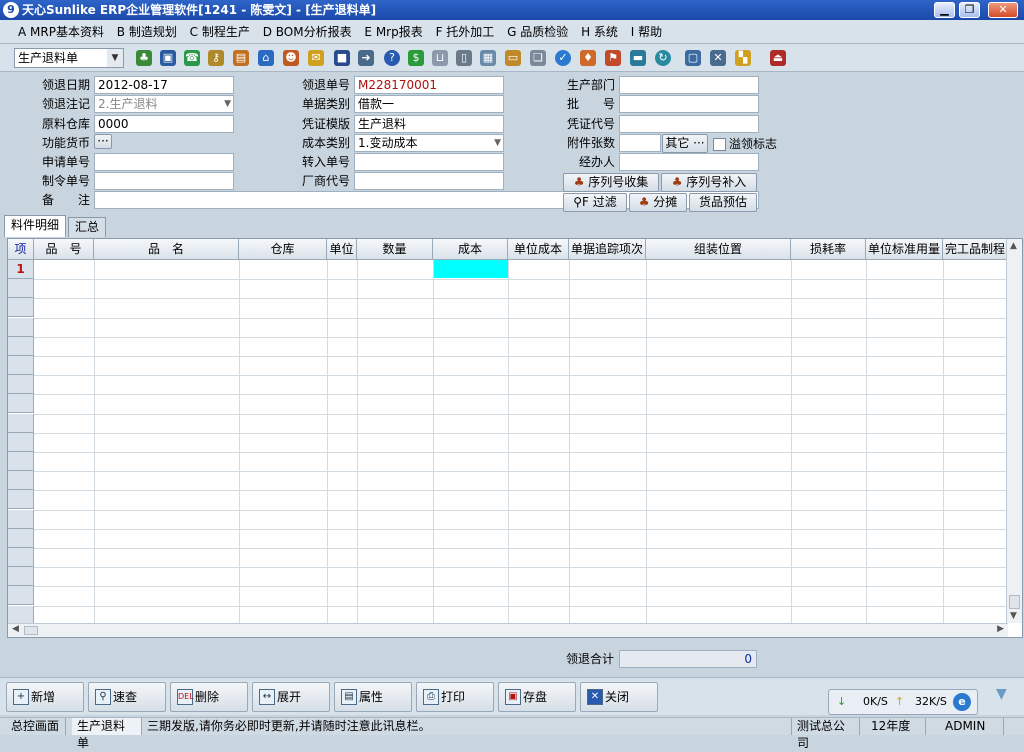 This screenshot has width=1024, height=752. I want to click on people-icon: ☻, so click(291, 58).